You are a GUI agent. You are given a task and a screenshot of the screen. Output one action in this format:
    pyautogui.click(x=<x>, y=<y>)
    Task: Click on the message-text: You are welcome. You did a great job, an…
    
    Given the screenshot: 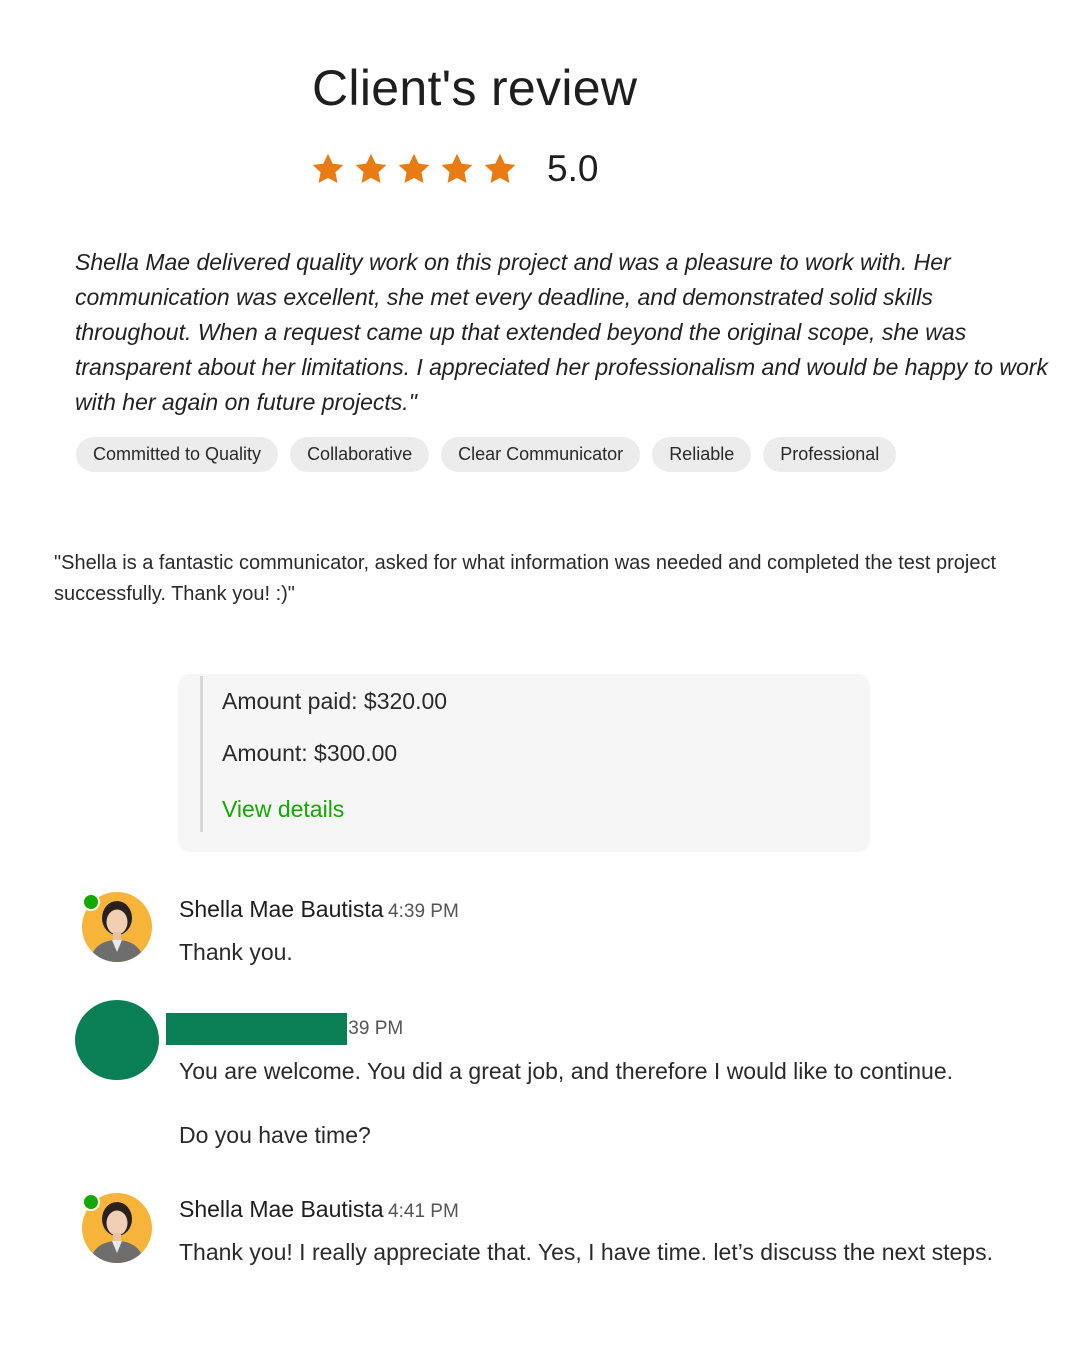 What is the action you would take?
    pyautogui.click(x=566, y=1071)
    